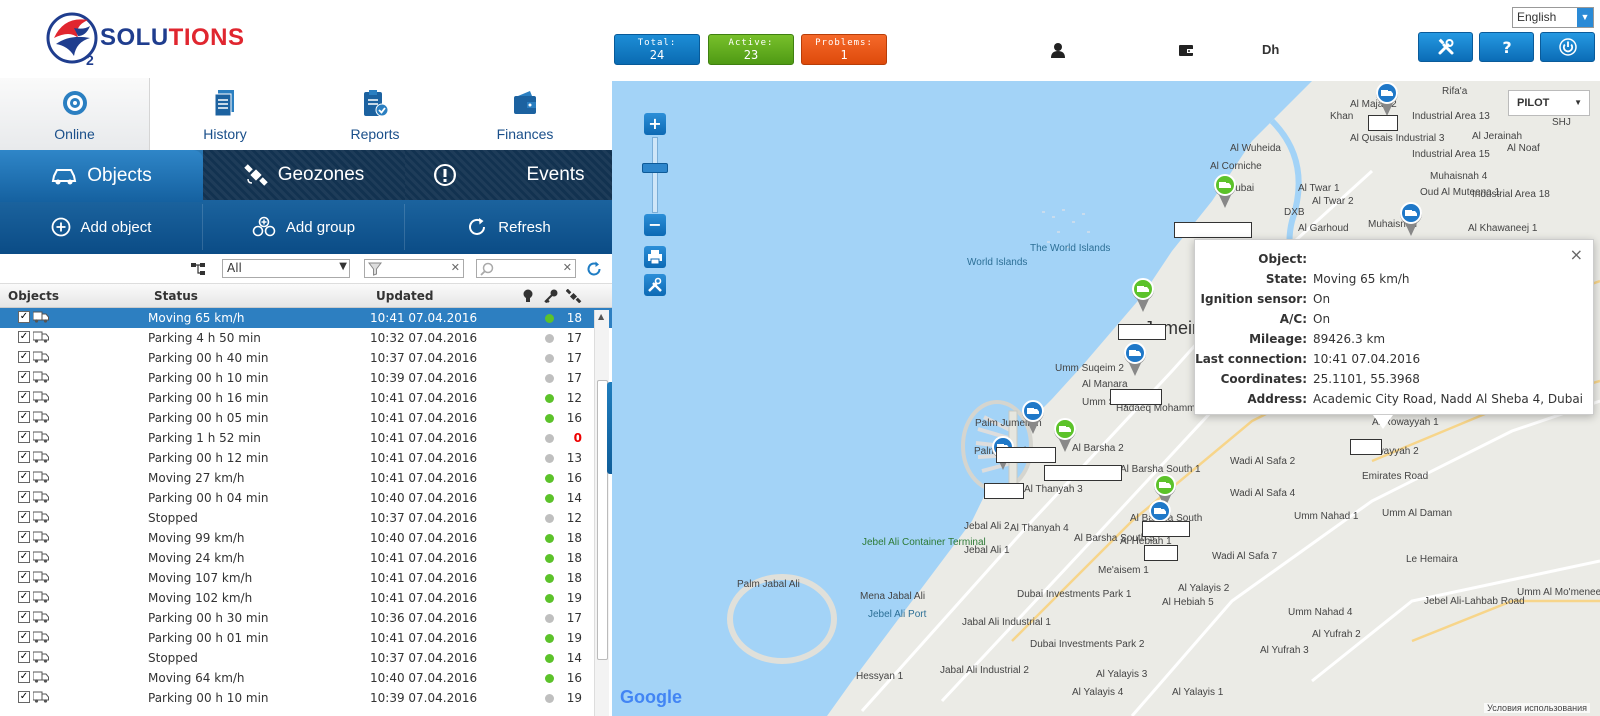 Image resolution: width=1600 pixels, height=716 pixels. I want to click on scroll-up-icon: ▲, so click(601, 316).